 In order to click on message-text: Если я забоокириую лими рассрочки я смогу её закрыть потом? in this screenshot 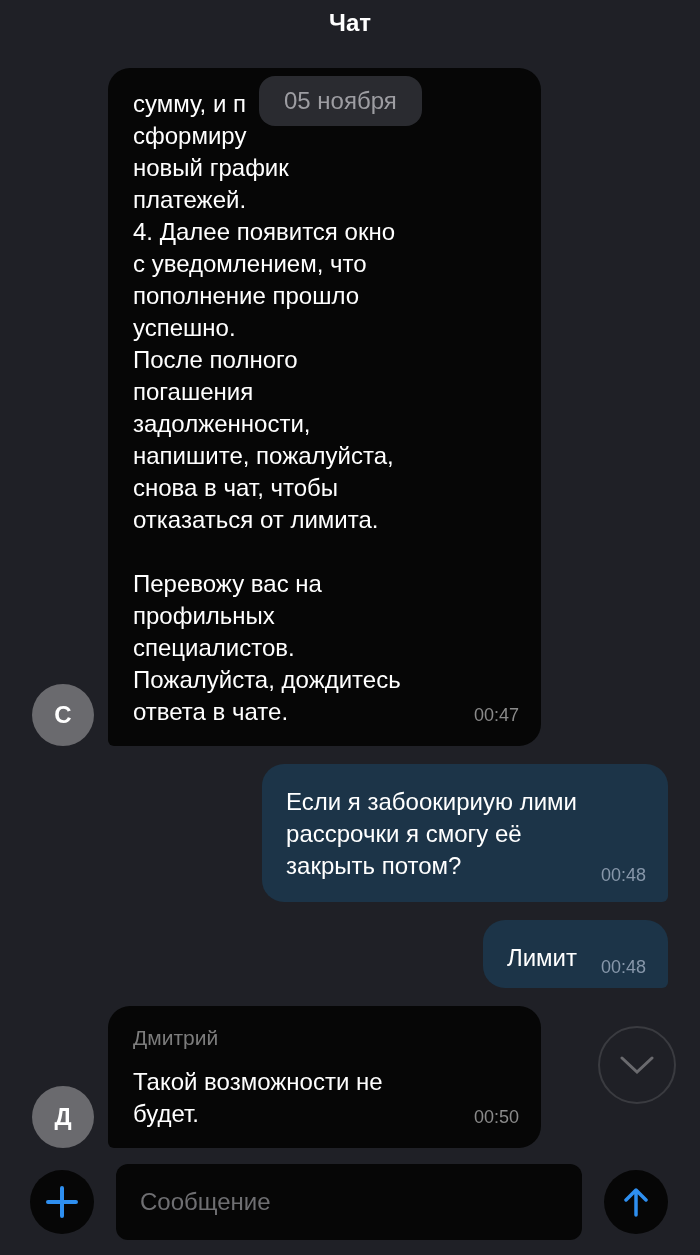, I will do `click(431, 834)`.